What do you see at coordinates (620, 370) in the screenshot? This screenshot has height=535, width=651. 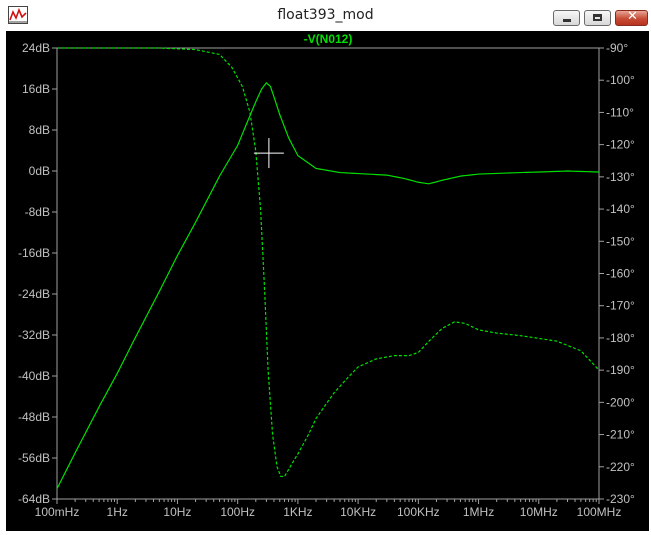 I see `y-right-tick-label: -190°` at bounding box center [620, 370].